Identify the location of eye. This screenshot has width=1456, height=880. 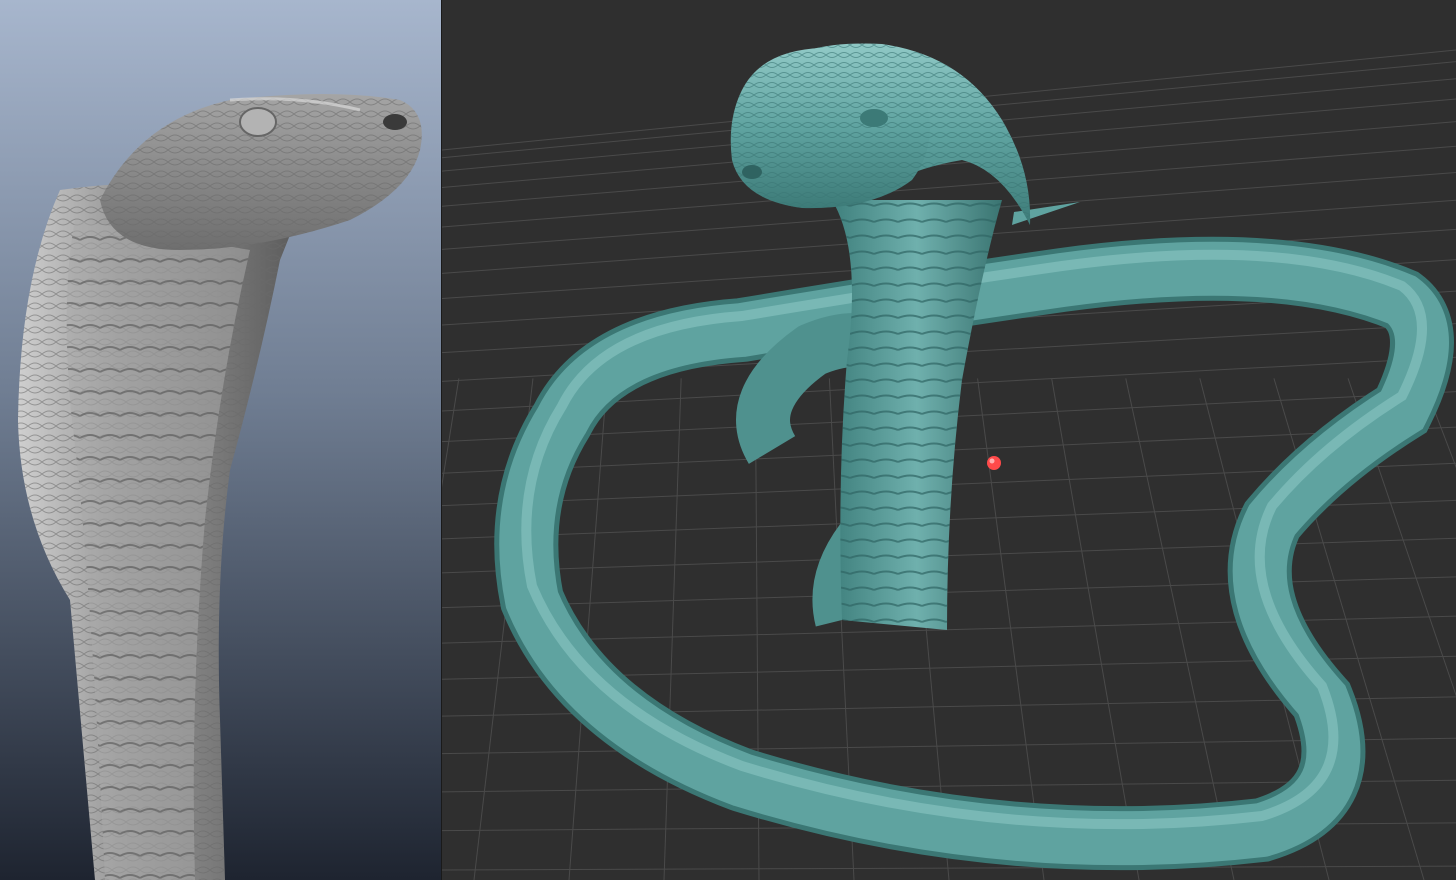
(874, 118).